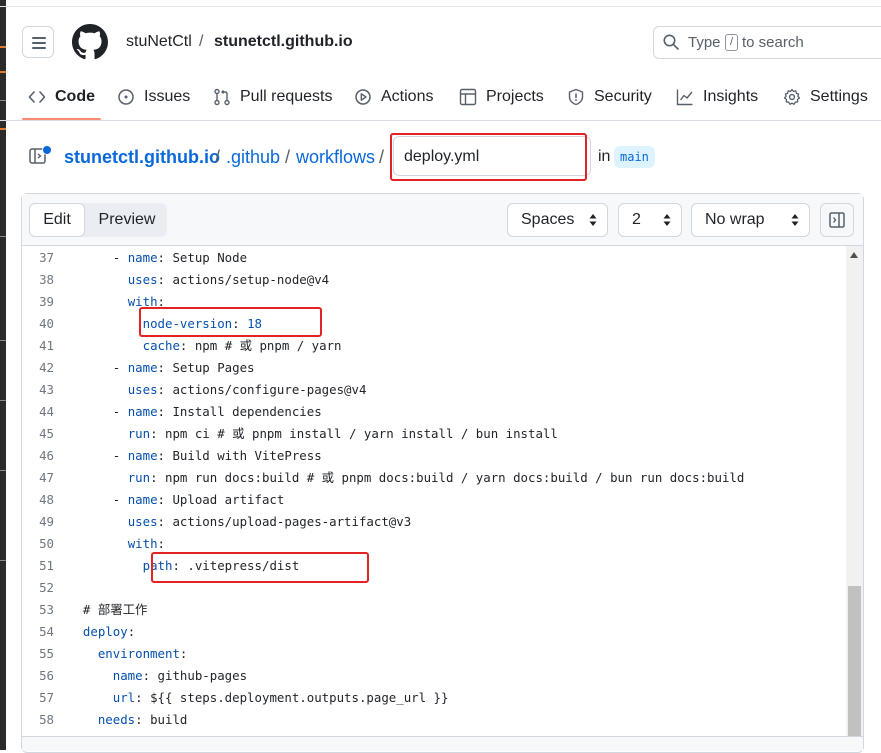 This screenshot has width=881, height=753. What do you see at coordinates (46, 279) in the screenshot?
I see `line-number: 38` at bounding box center [46, 279].